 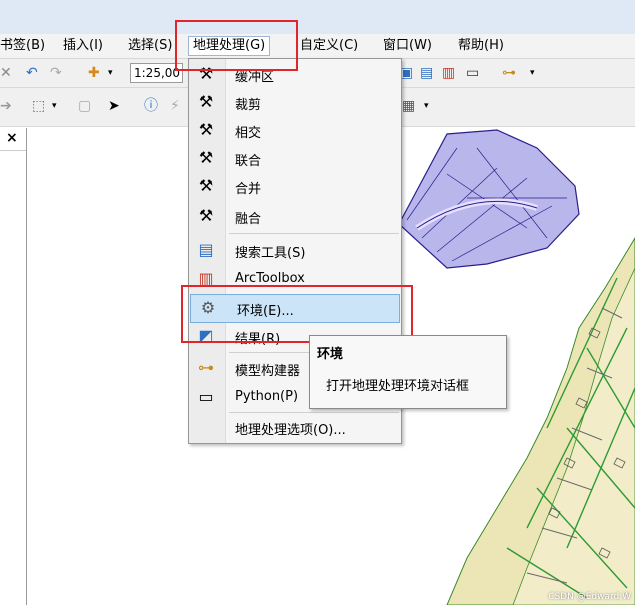 I want to click on model-builder-toolbar-icon: ⊶, so click(x=509, y=73).